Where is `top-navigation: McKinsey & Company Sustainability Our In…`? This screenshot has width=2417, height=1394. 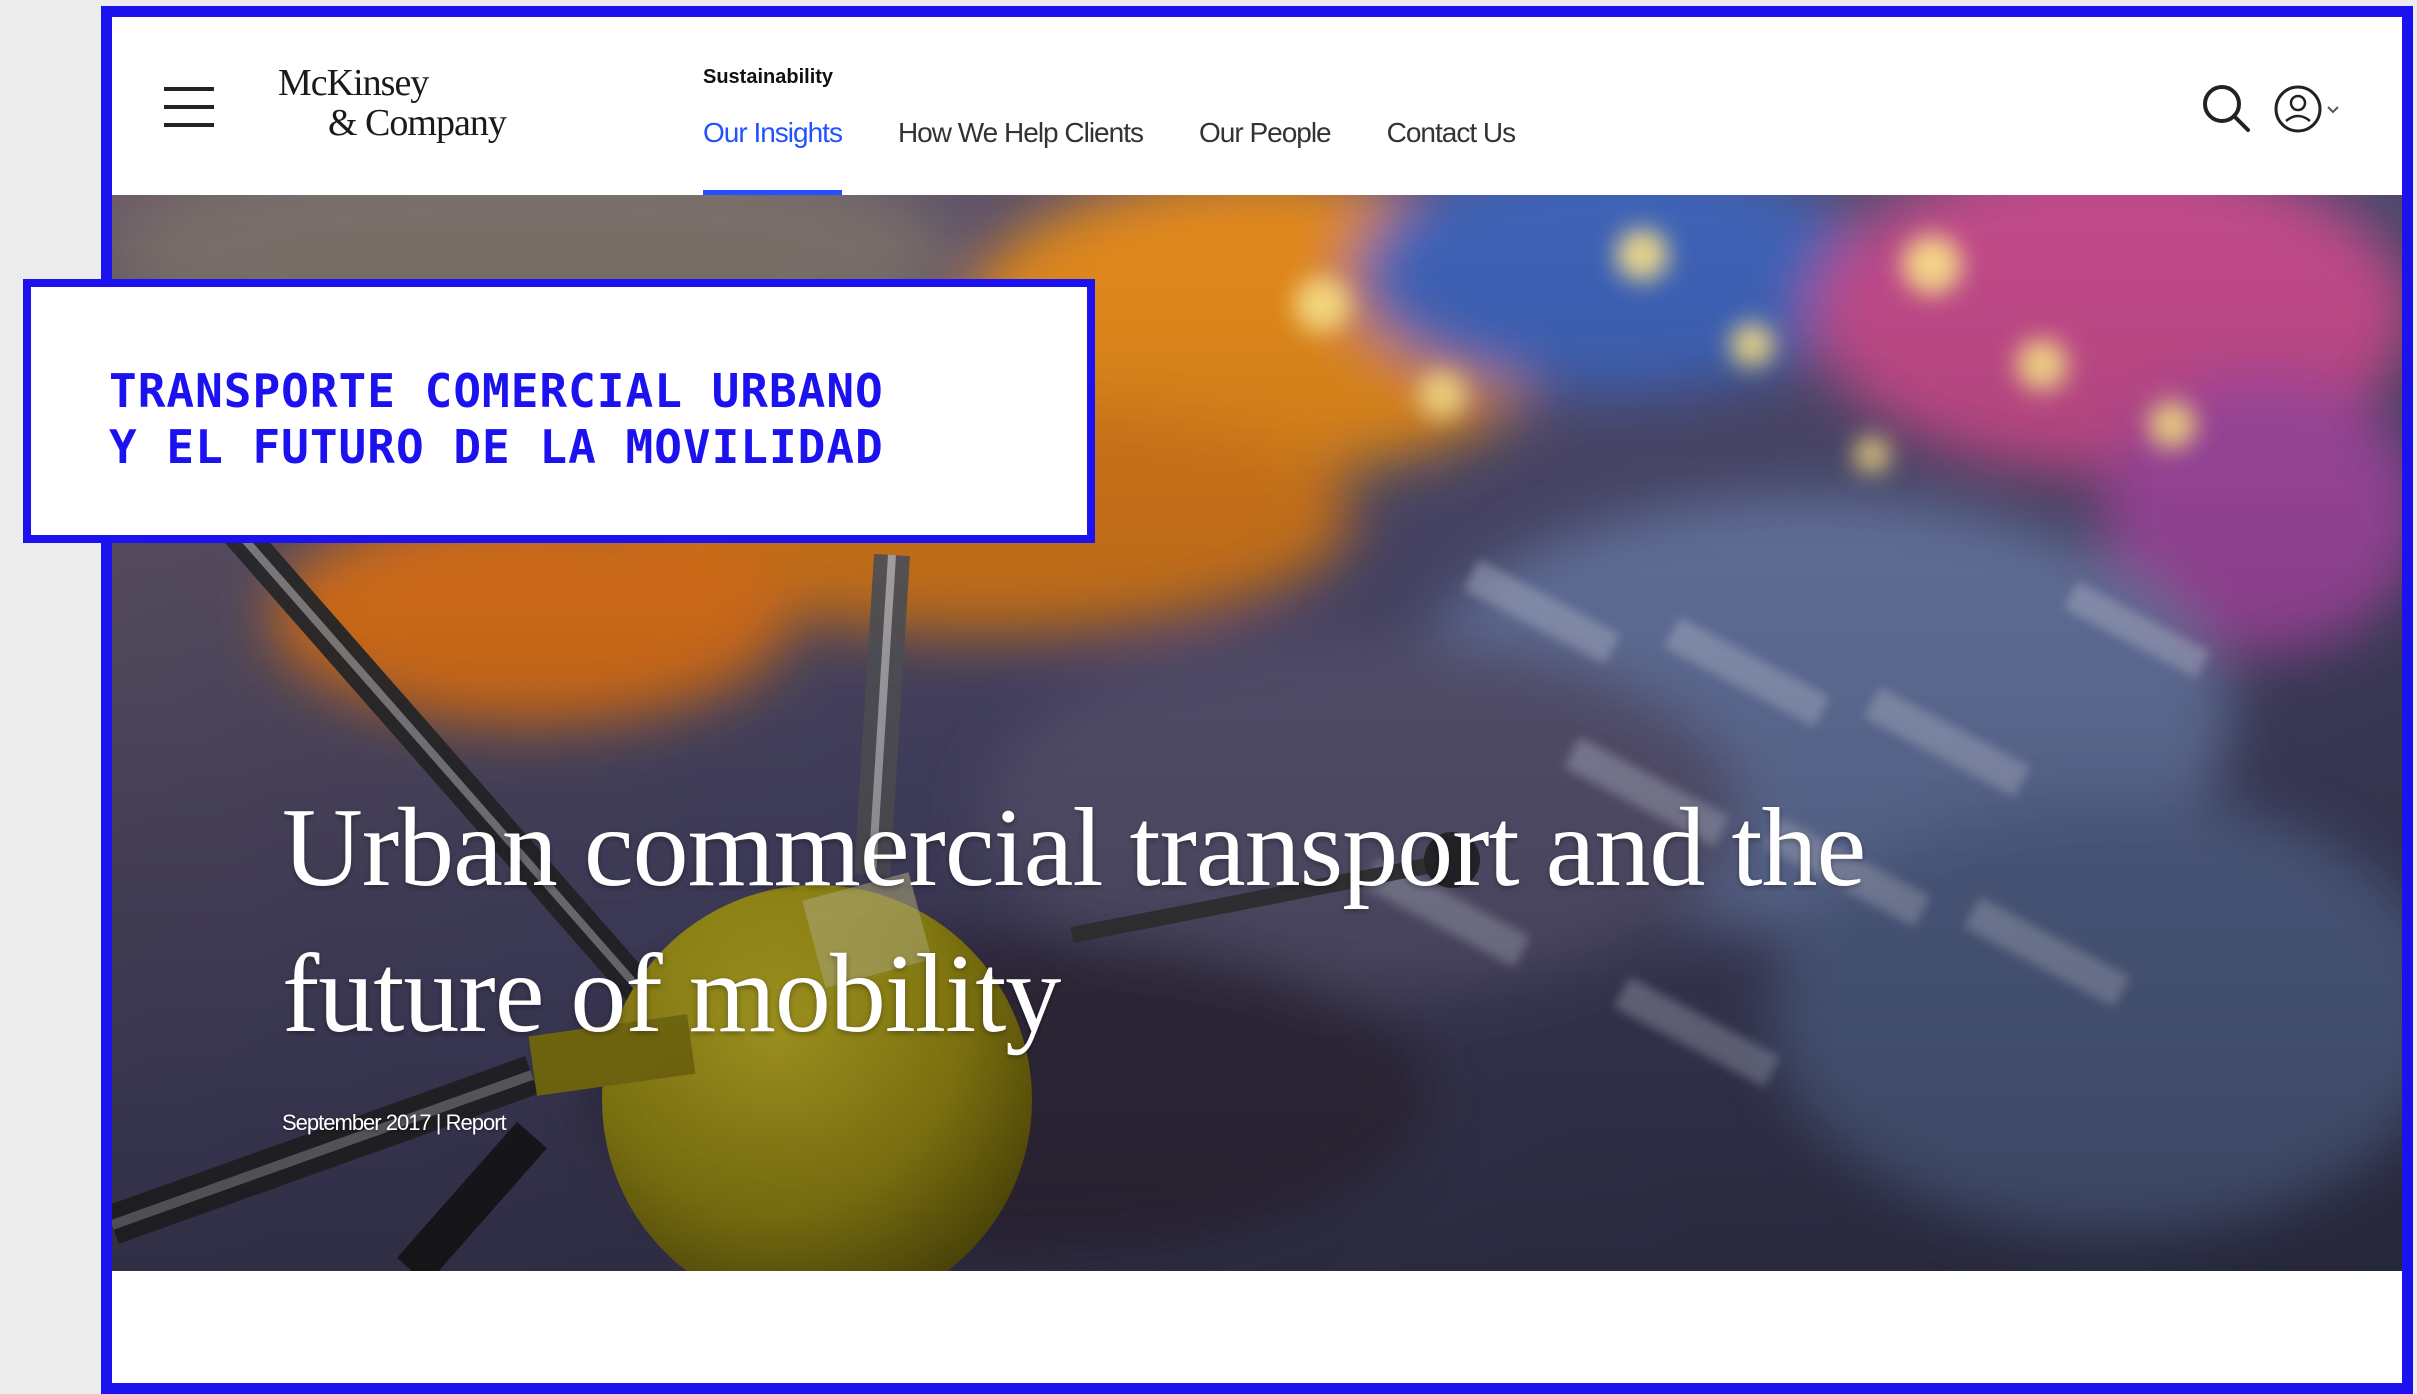 top-navigation: McKinsey & Company Sustainability Our In… is located at coordinates (1257, 106).